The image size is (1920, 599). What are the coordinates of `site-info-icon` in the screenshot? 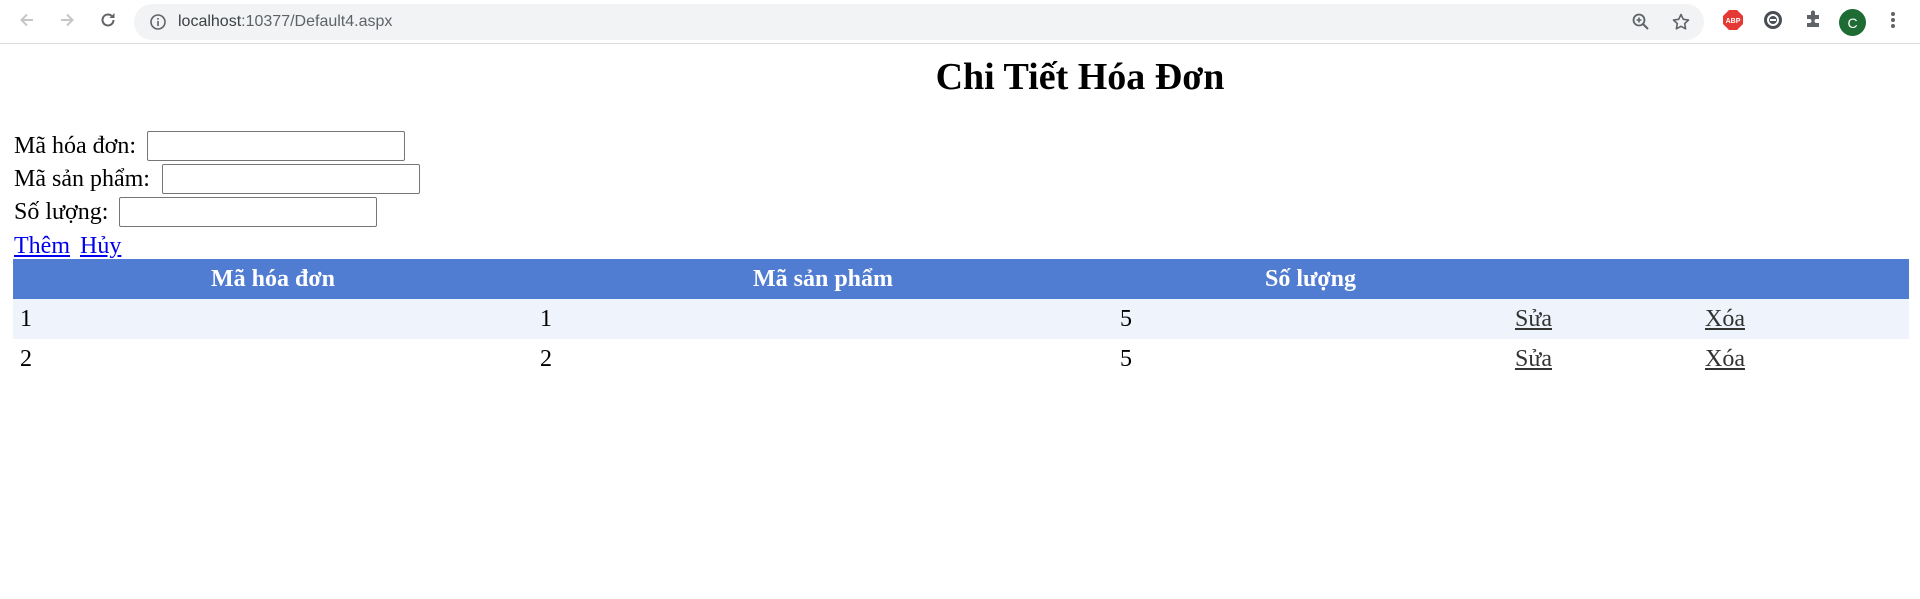 It's located at (158, 24).